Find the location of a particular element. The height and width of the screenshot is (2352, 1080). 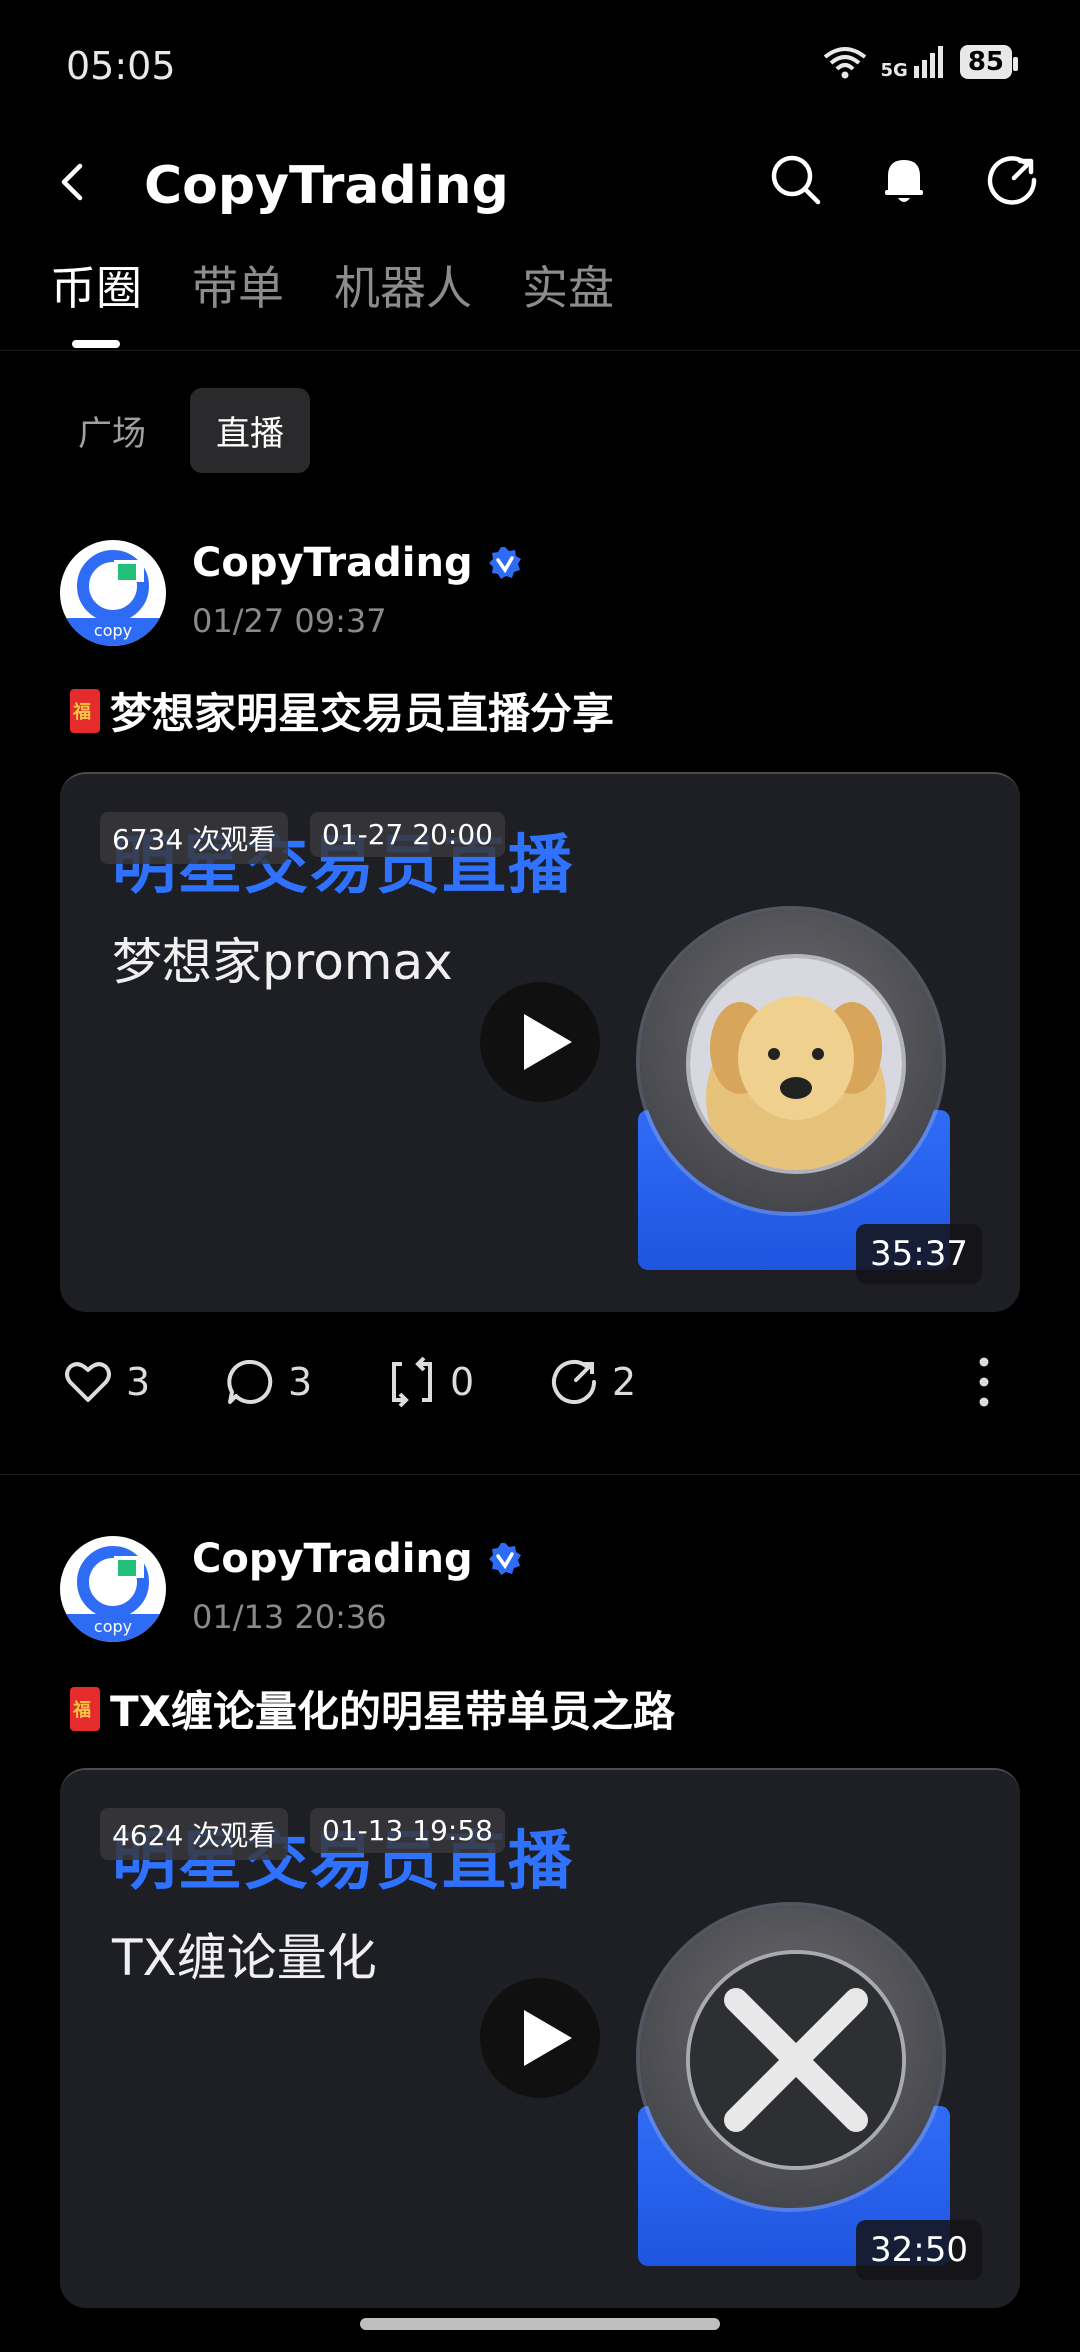

wifi-icon is located at coordinates (844, 63).